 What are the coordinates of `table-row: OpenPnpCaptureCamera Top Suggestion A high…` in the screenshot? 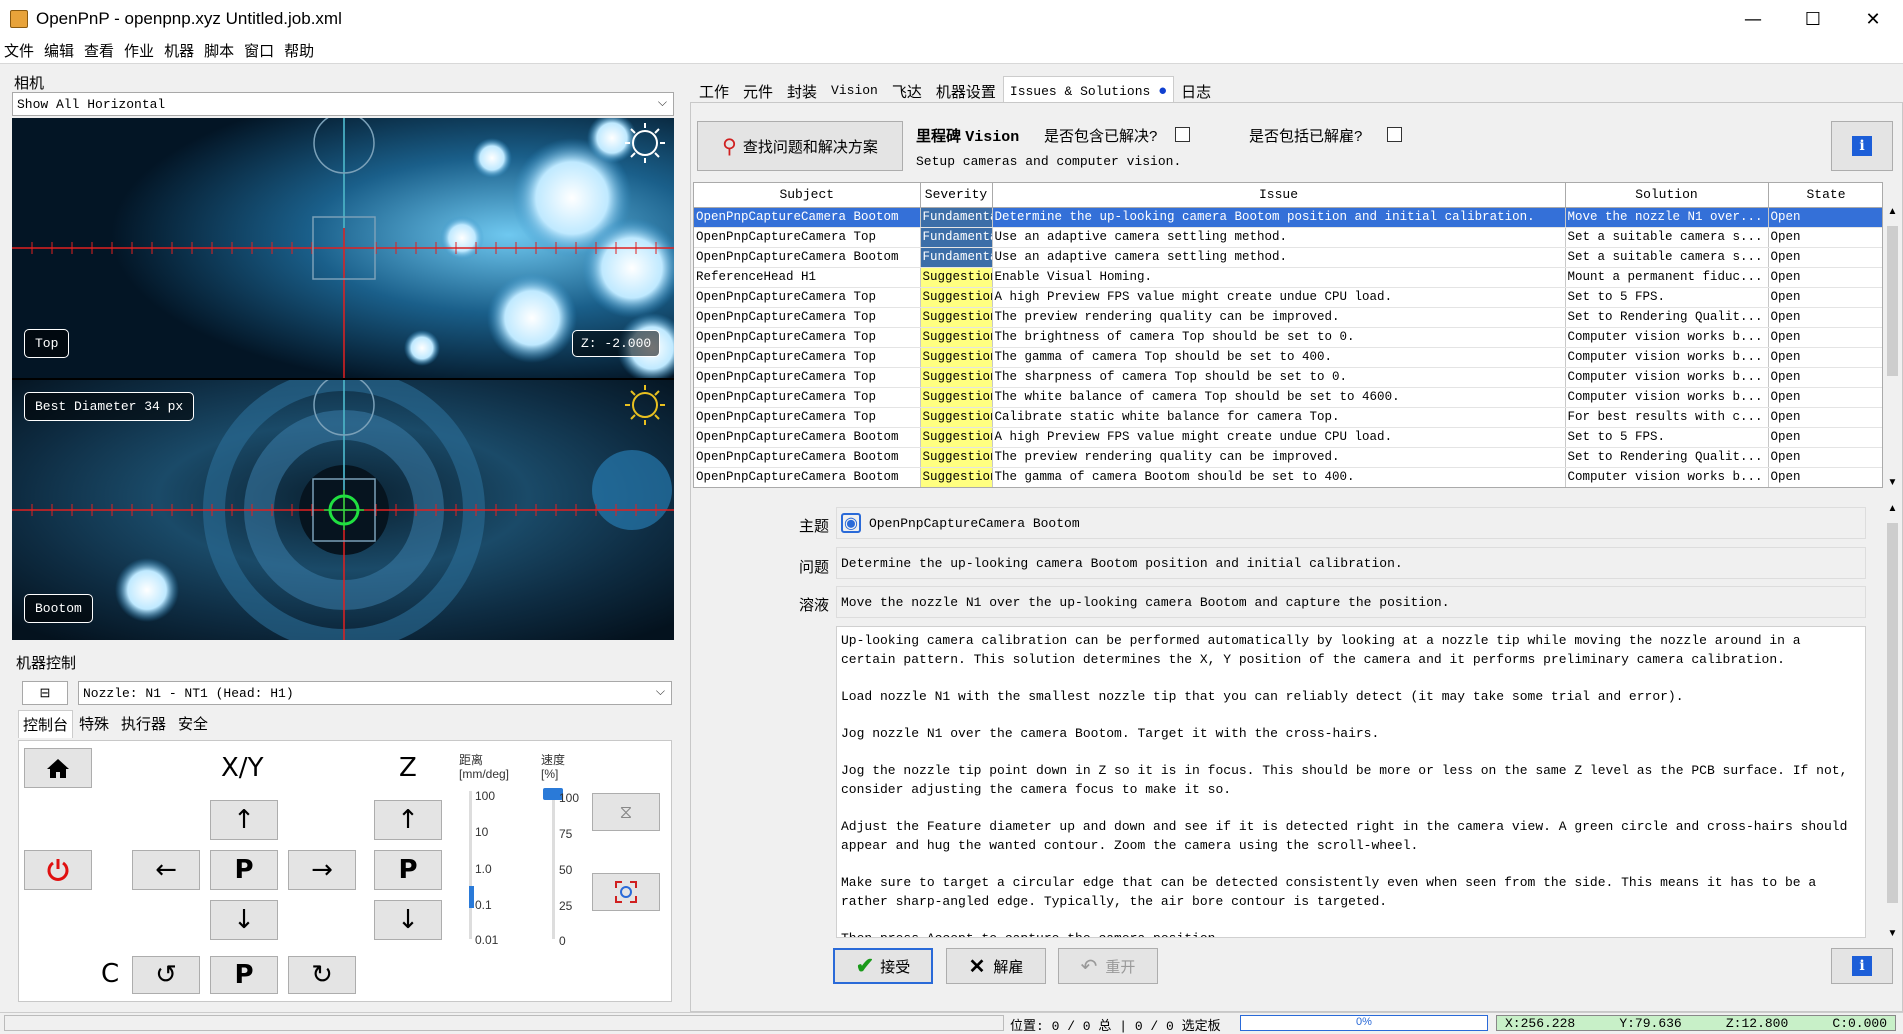 It's located at (1288, 297).